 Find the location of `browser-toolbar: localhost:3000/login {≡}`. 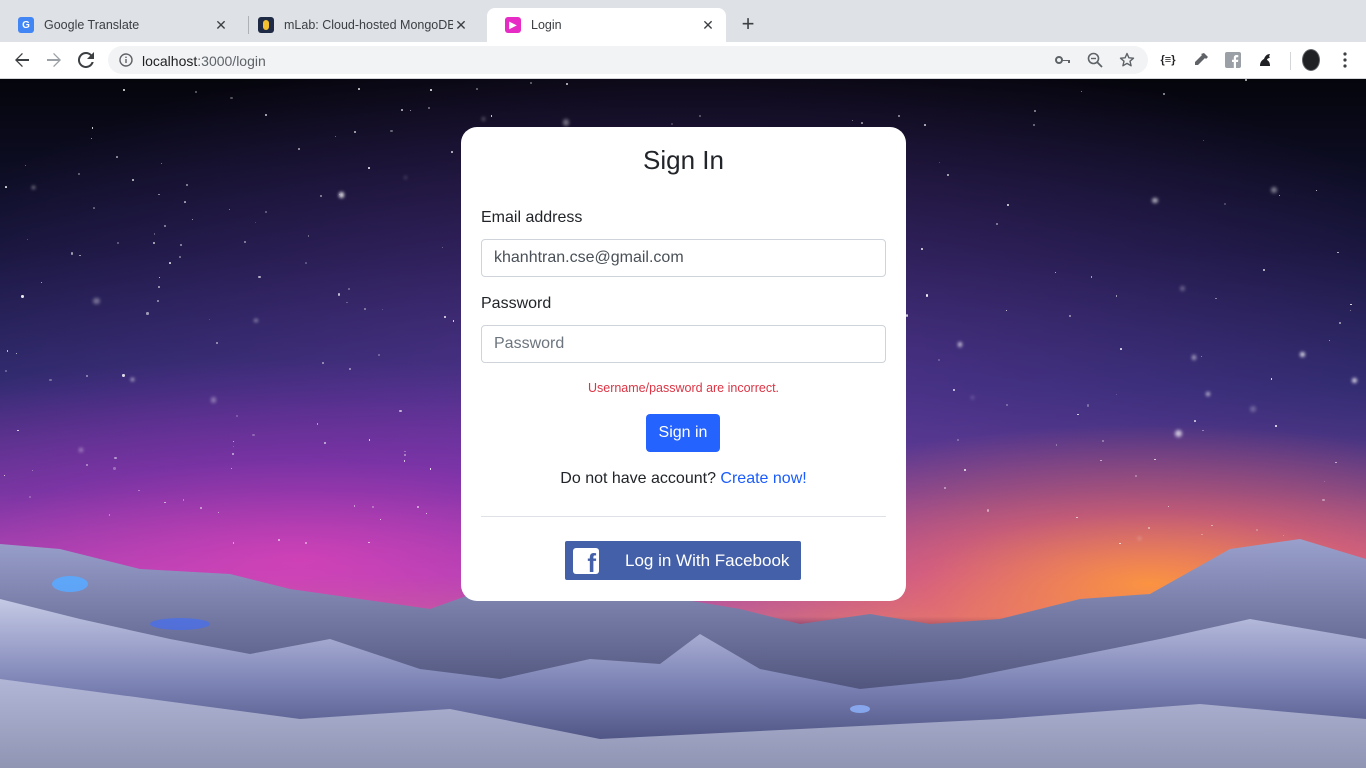

browser-toolbar: localhost:3000/login {≡} is located at coordinates (683, 60).